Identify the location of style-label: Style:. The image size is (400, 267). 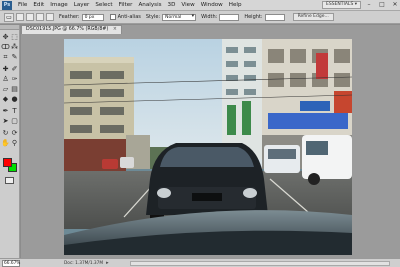
(153, 17).